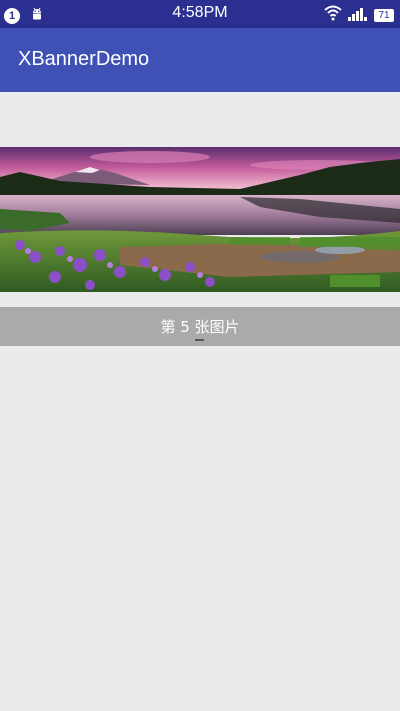  Describe the element at coordinates (333, 15) in the screenshot. I see `wifi-icon` at that location.